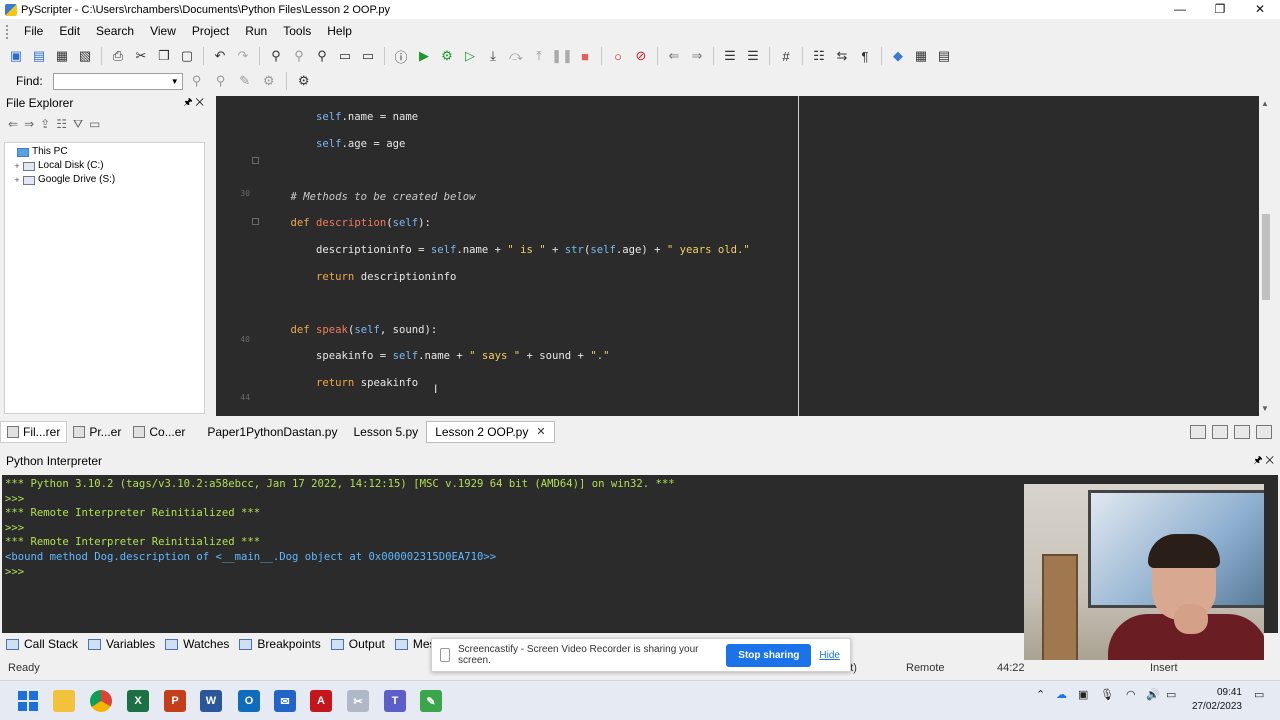 The image size is (1280, 720). Describe the element at coordinates (1153, 694) in the screenshot. I see `volume-icon: 🔊` at that location.